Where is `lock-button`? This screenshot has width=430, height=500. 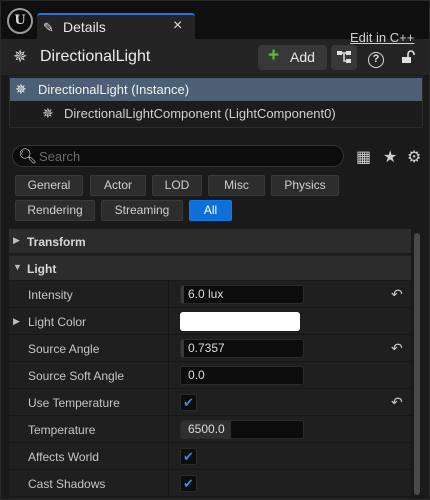 lock-button is located at coordinates (408, 57).